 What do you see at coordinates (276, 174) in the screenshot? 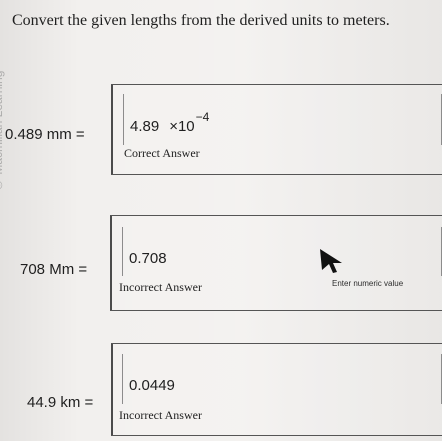
I see `answer-panel-bottom-border-mm` at bounding box center [276, 174].